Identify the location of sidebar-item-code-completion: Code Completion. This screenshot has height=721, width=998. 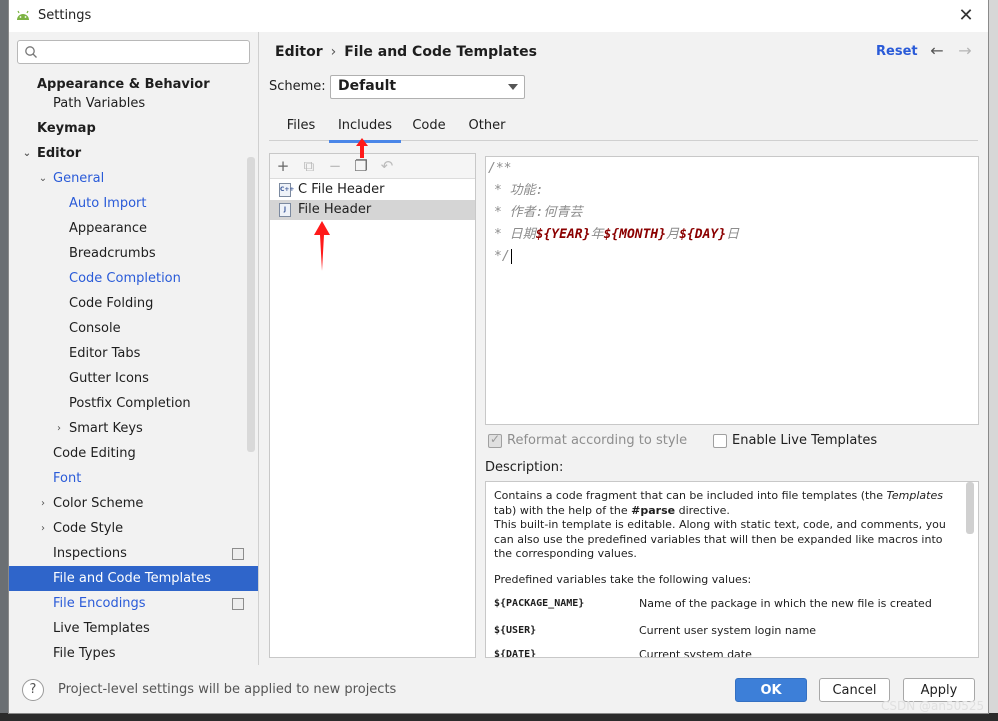
(133, 278).